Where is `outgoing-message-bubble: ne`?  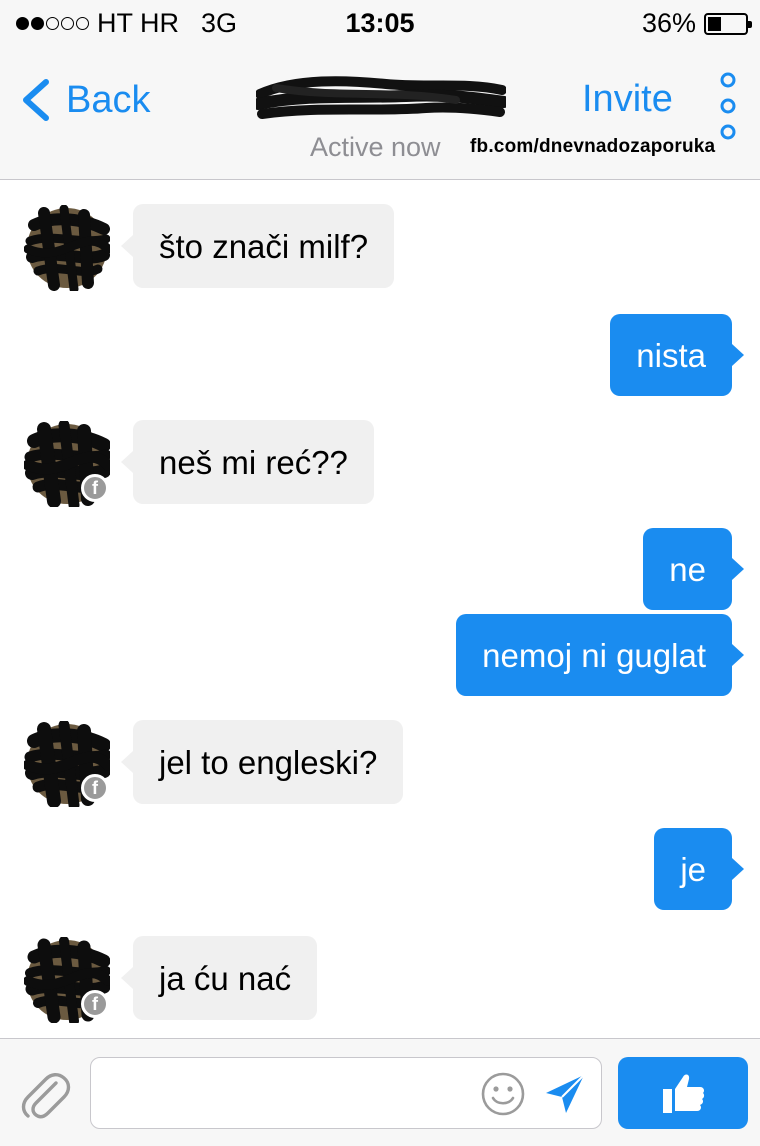
outgoing-message-bubble: ne is located at coordinates (687, 569).